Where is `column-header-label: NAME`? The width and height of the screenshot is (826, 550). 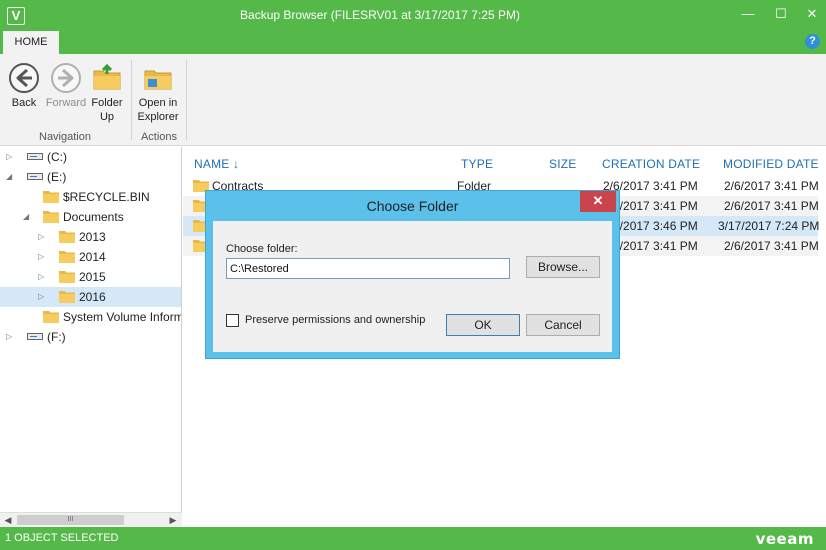
column-header-label: NAME is located at coordinates (212, 164).